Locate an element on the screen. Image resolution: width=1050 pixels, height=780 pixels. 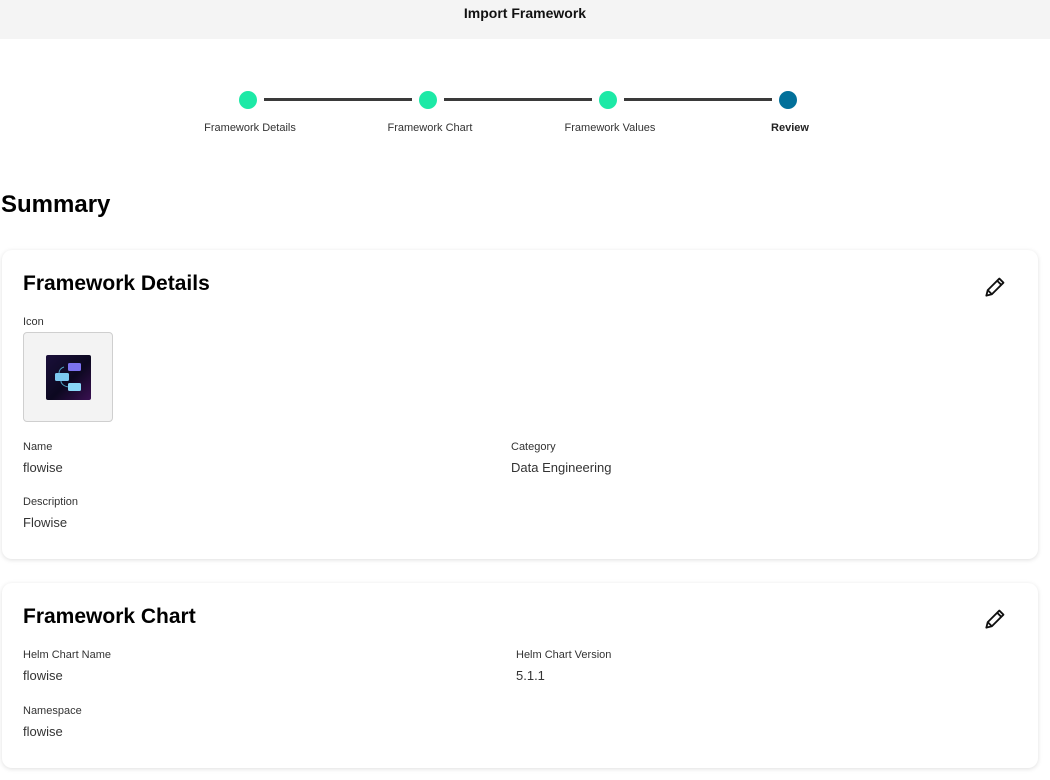
step-label-review: Review is located at coordinates (790, 128).